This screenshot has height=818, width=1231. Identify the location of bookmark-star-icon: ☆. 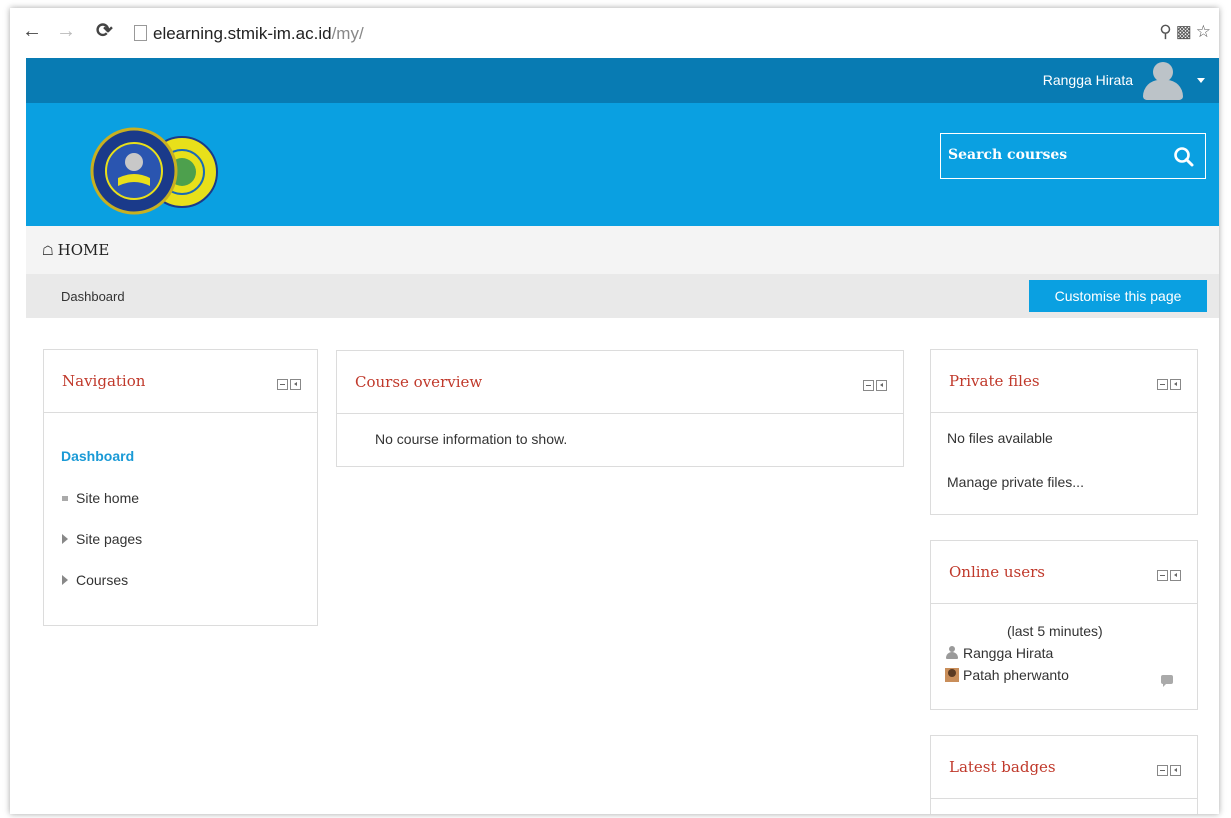
(1205, 31).